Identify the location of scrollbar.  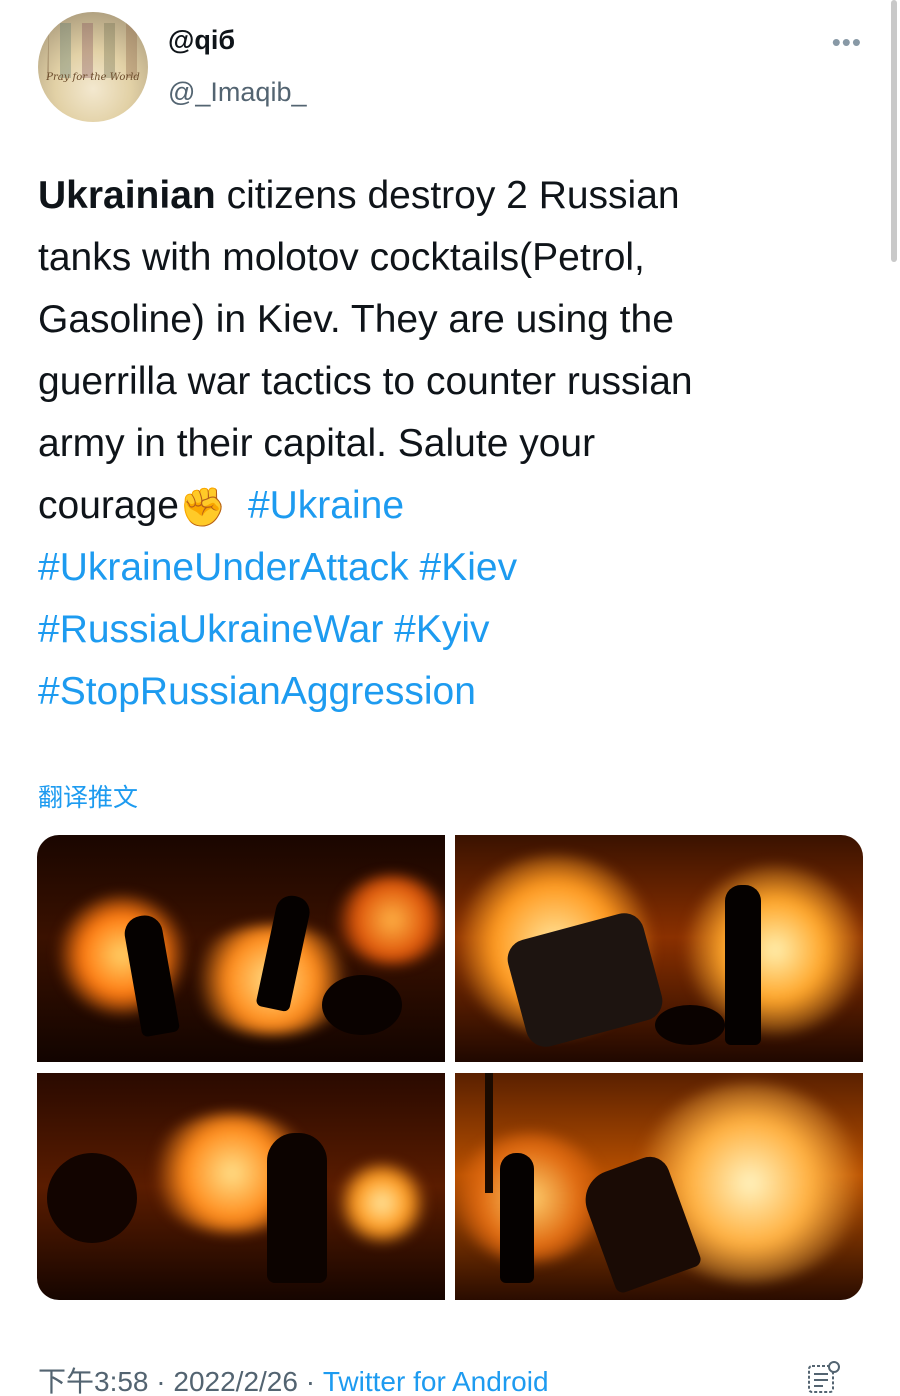
(894, 131).